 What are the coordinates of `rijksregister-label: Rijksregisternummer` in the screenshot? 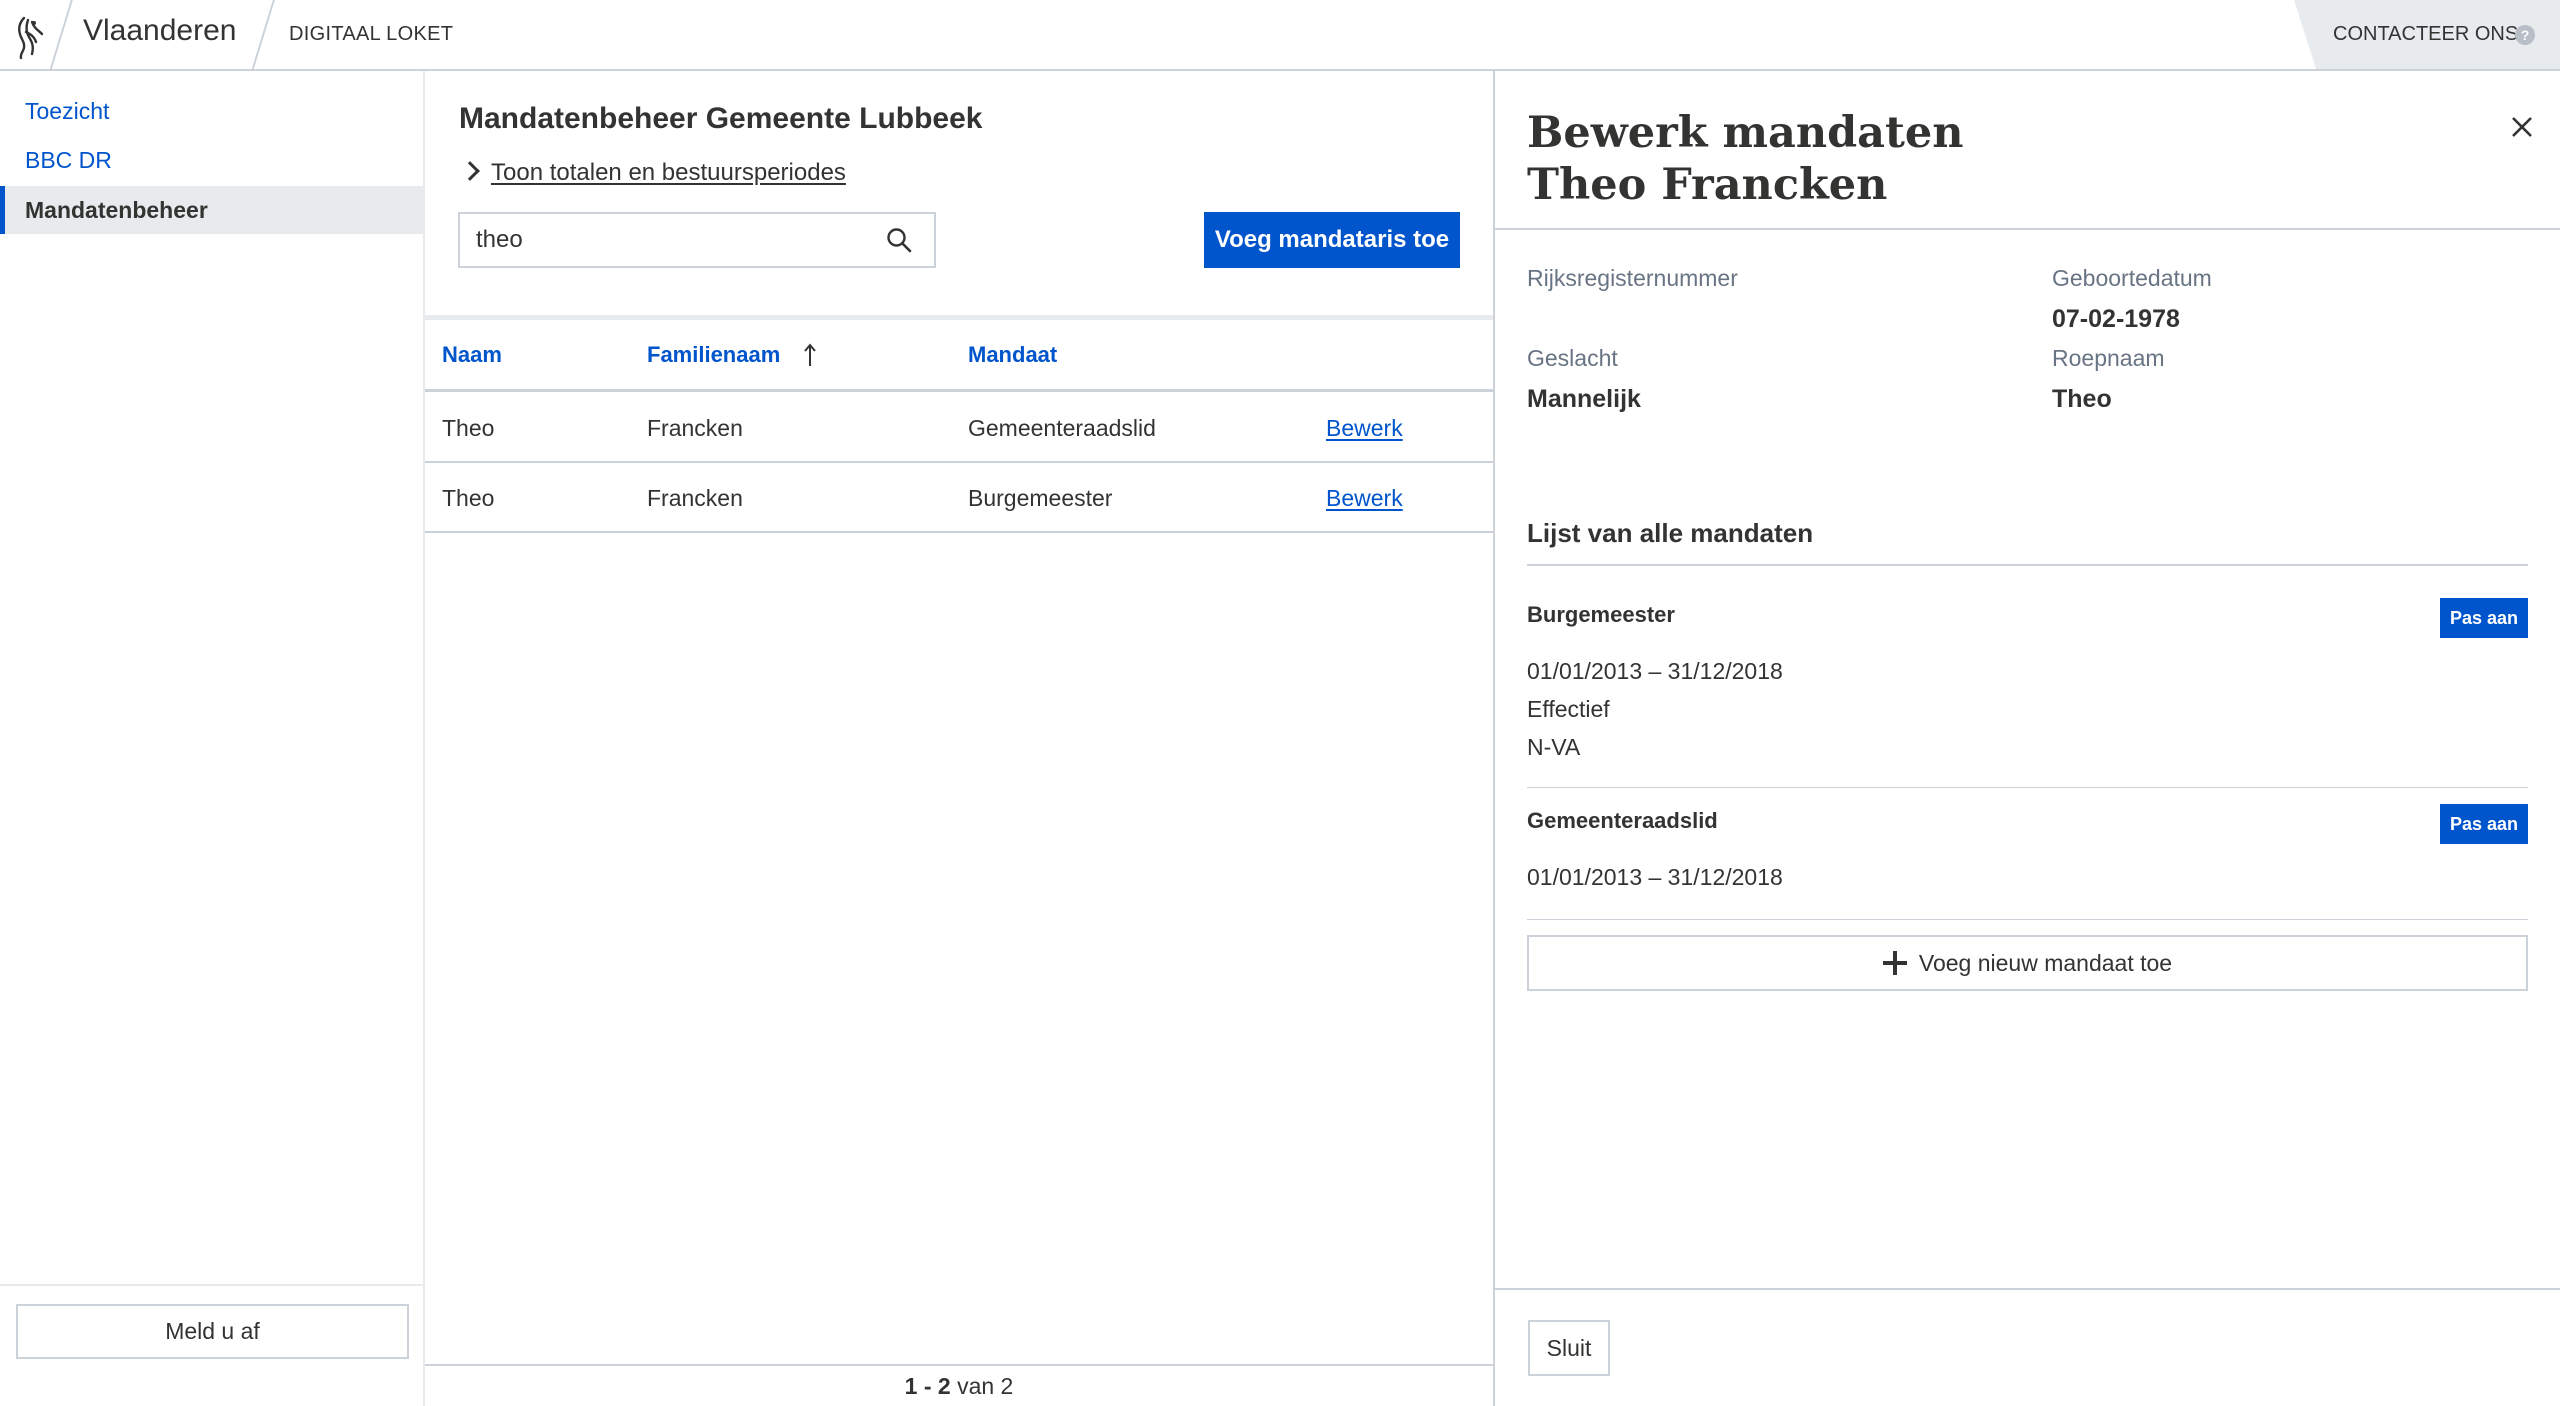 It's located at (1632, 278).